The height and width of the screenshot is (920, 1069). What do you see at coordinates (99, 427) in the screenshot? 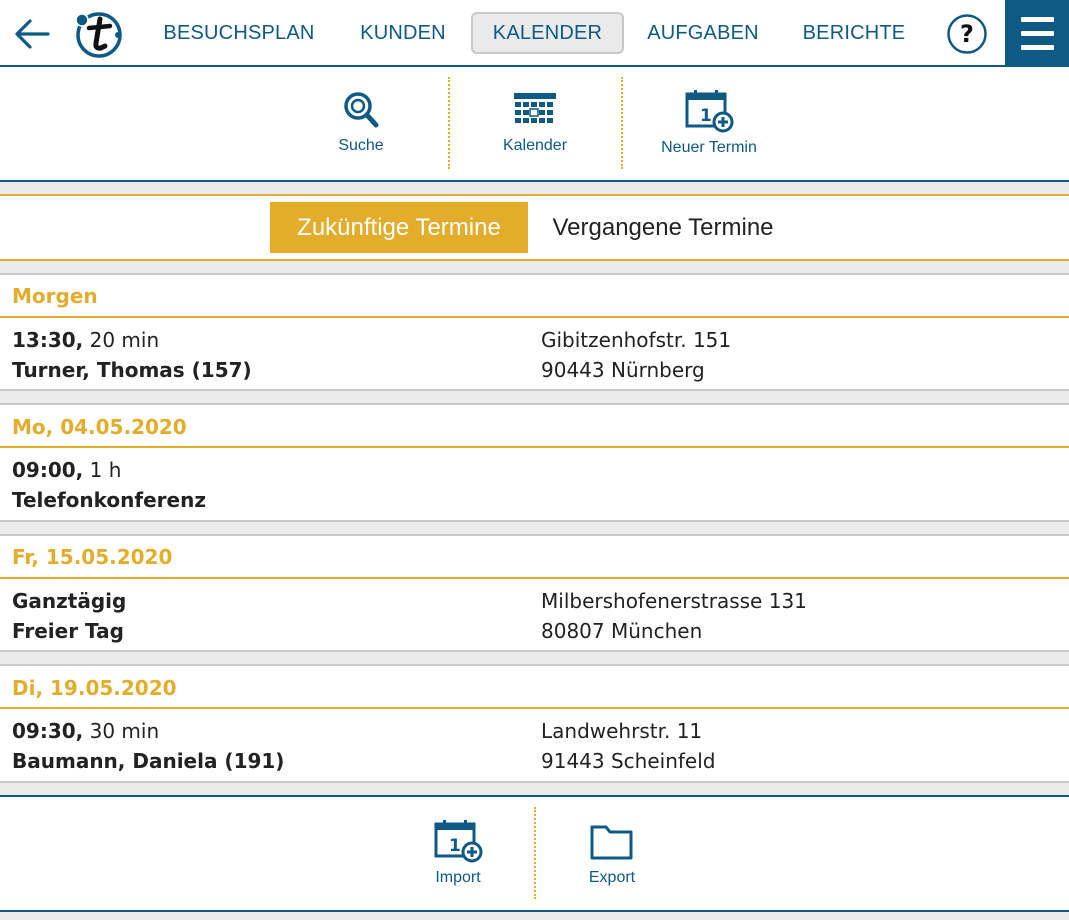
I see `day-heading: Mo, 04.05.2020` at bounding box center [99, 427].